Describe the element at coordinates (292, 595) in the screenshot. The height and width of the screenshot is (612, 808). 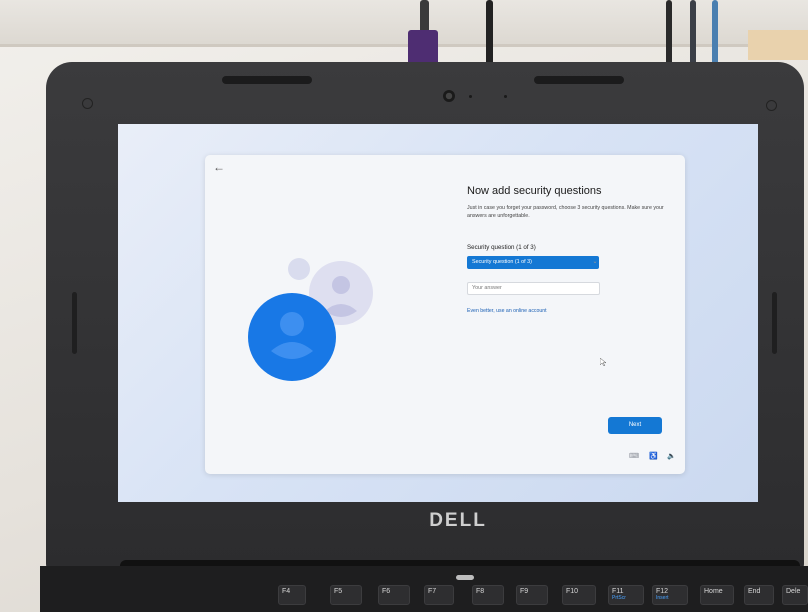
I see `key-f4: F4` at that location.